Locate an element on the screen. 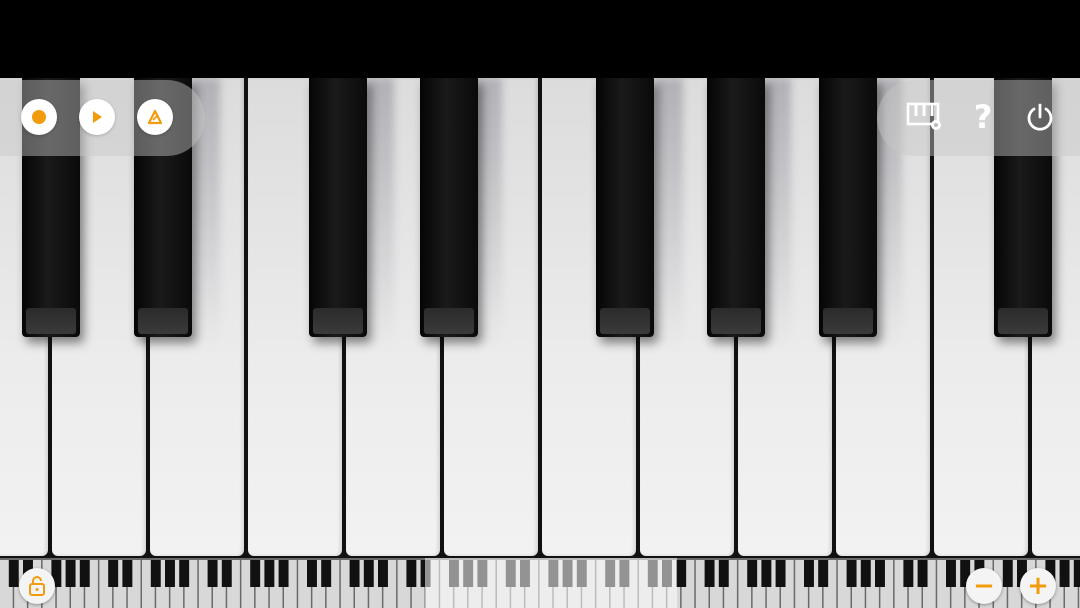 The image size is (1080, 608). play-icon is located at coordinates (97, 117).